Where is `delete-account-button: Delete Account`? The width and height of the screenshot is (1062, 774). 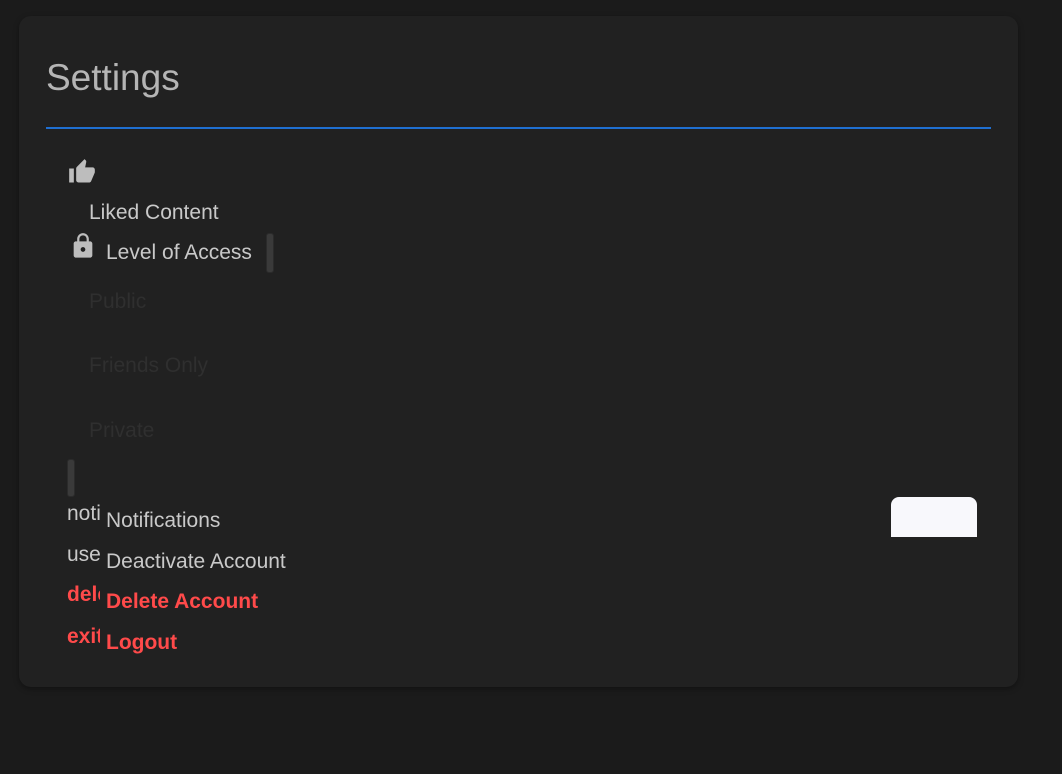 delete-account-button: Delete Account is located at coordinates (182, 602).